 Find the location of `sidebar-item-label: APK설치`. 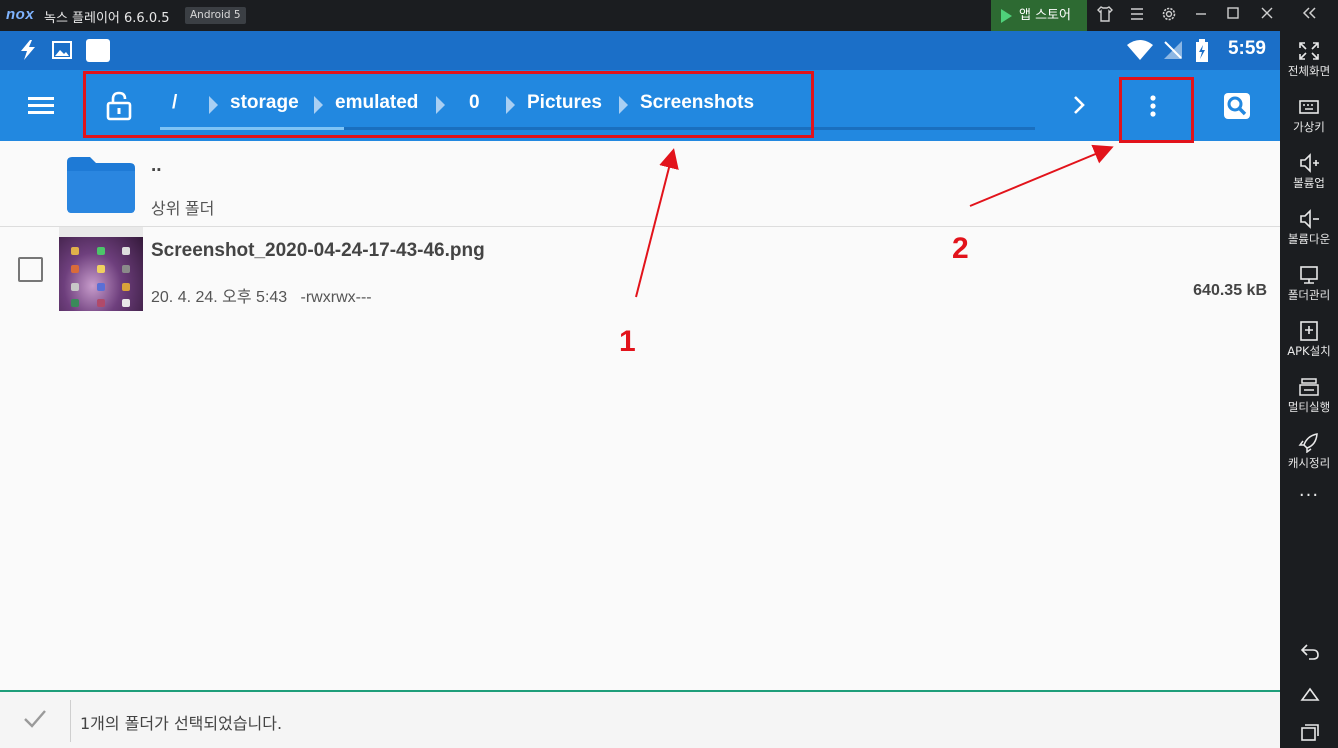

sidebar-item-label: APK설치 is located at coordinates (1309, 351).